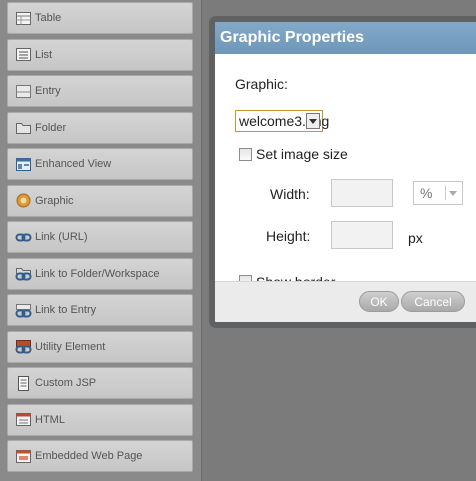 The image size is (476, 481). I want to click on graphic-select: welcome3.png, so click(282, 121).